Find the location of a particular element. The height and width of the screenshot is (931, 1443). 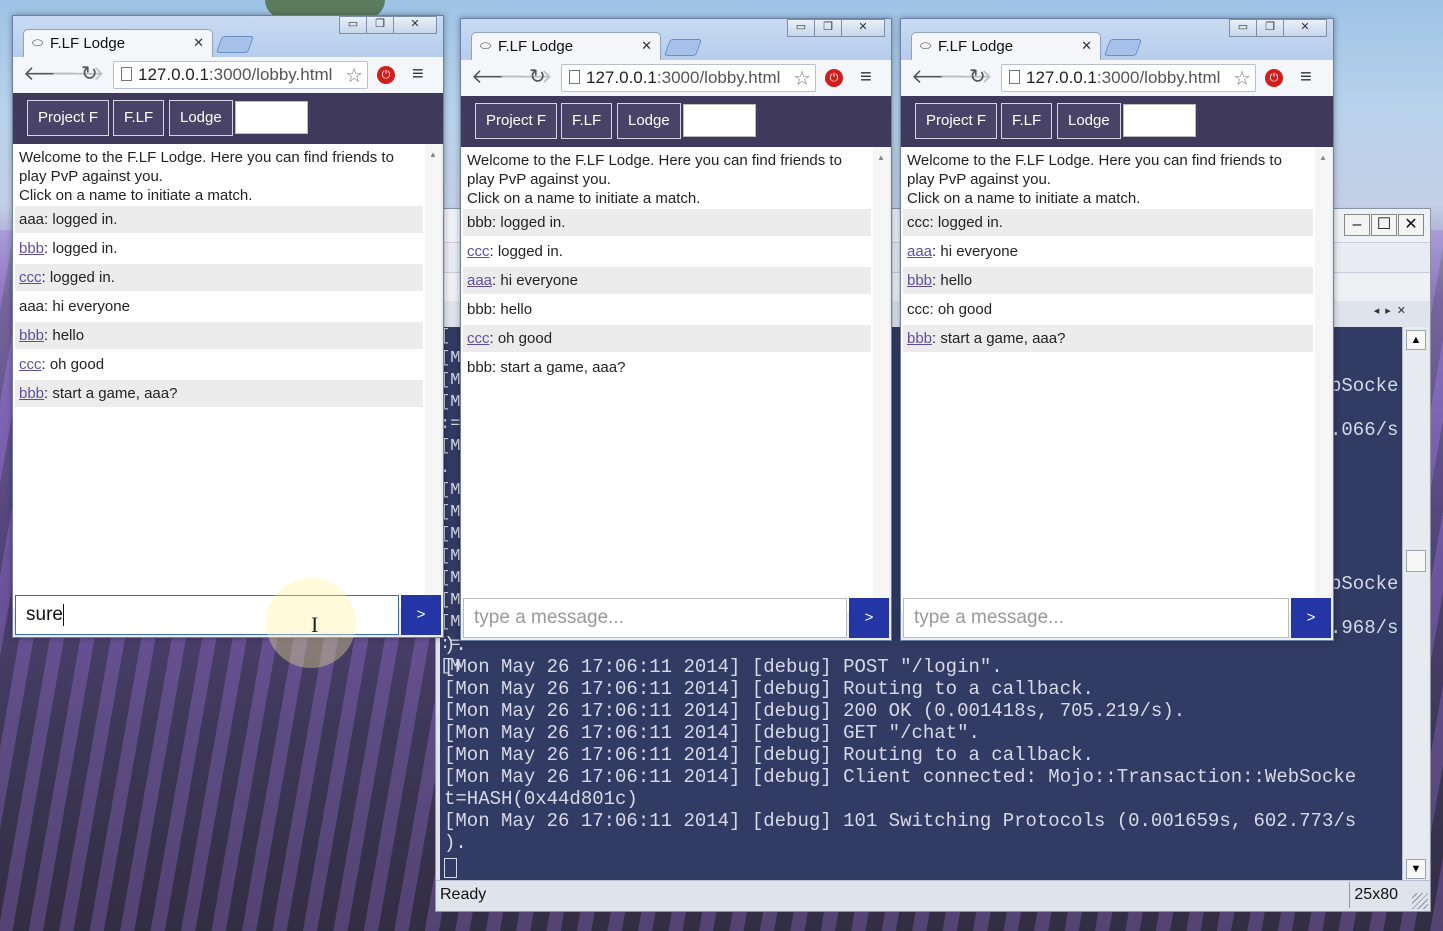

site-nav: Project F F.LF Lodge is located at coordinates (676, 121).